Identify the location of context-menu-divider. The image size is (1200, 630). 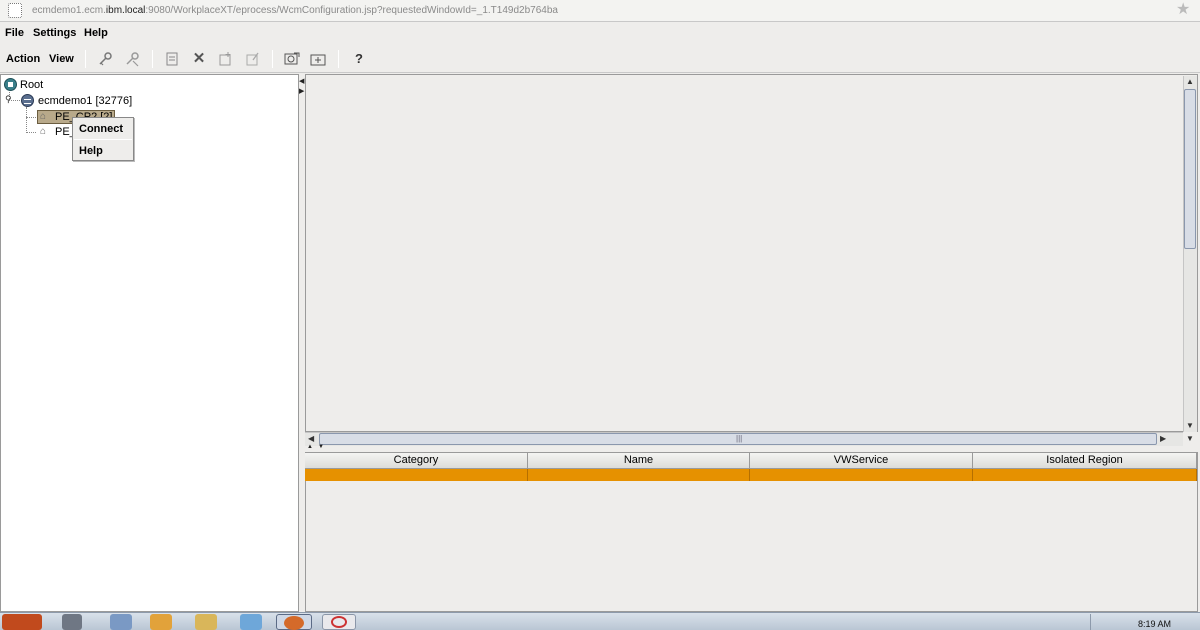
(103, 139).